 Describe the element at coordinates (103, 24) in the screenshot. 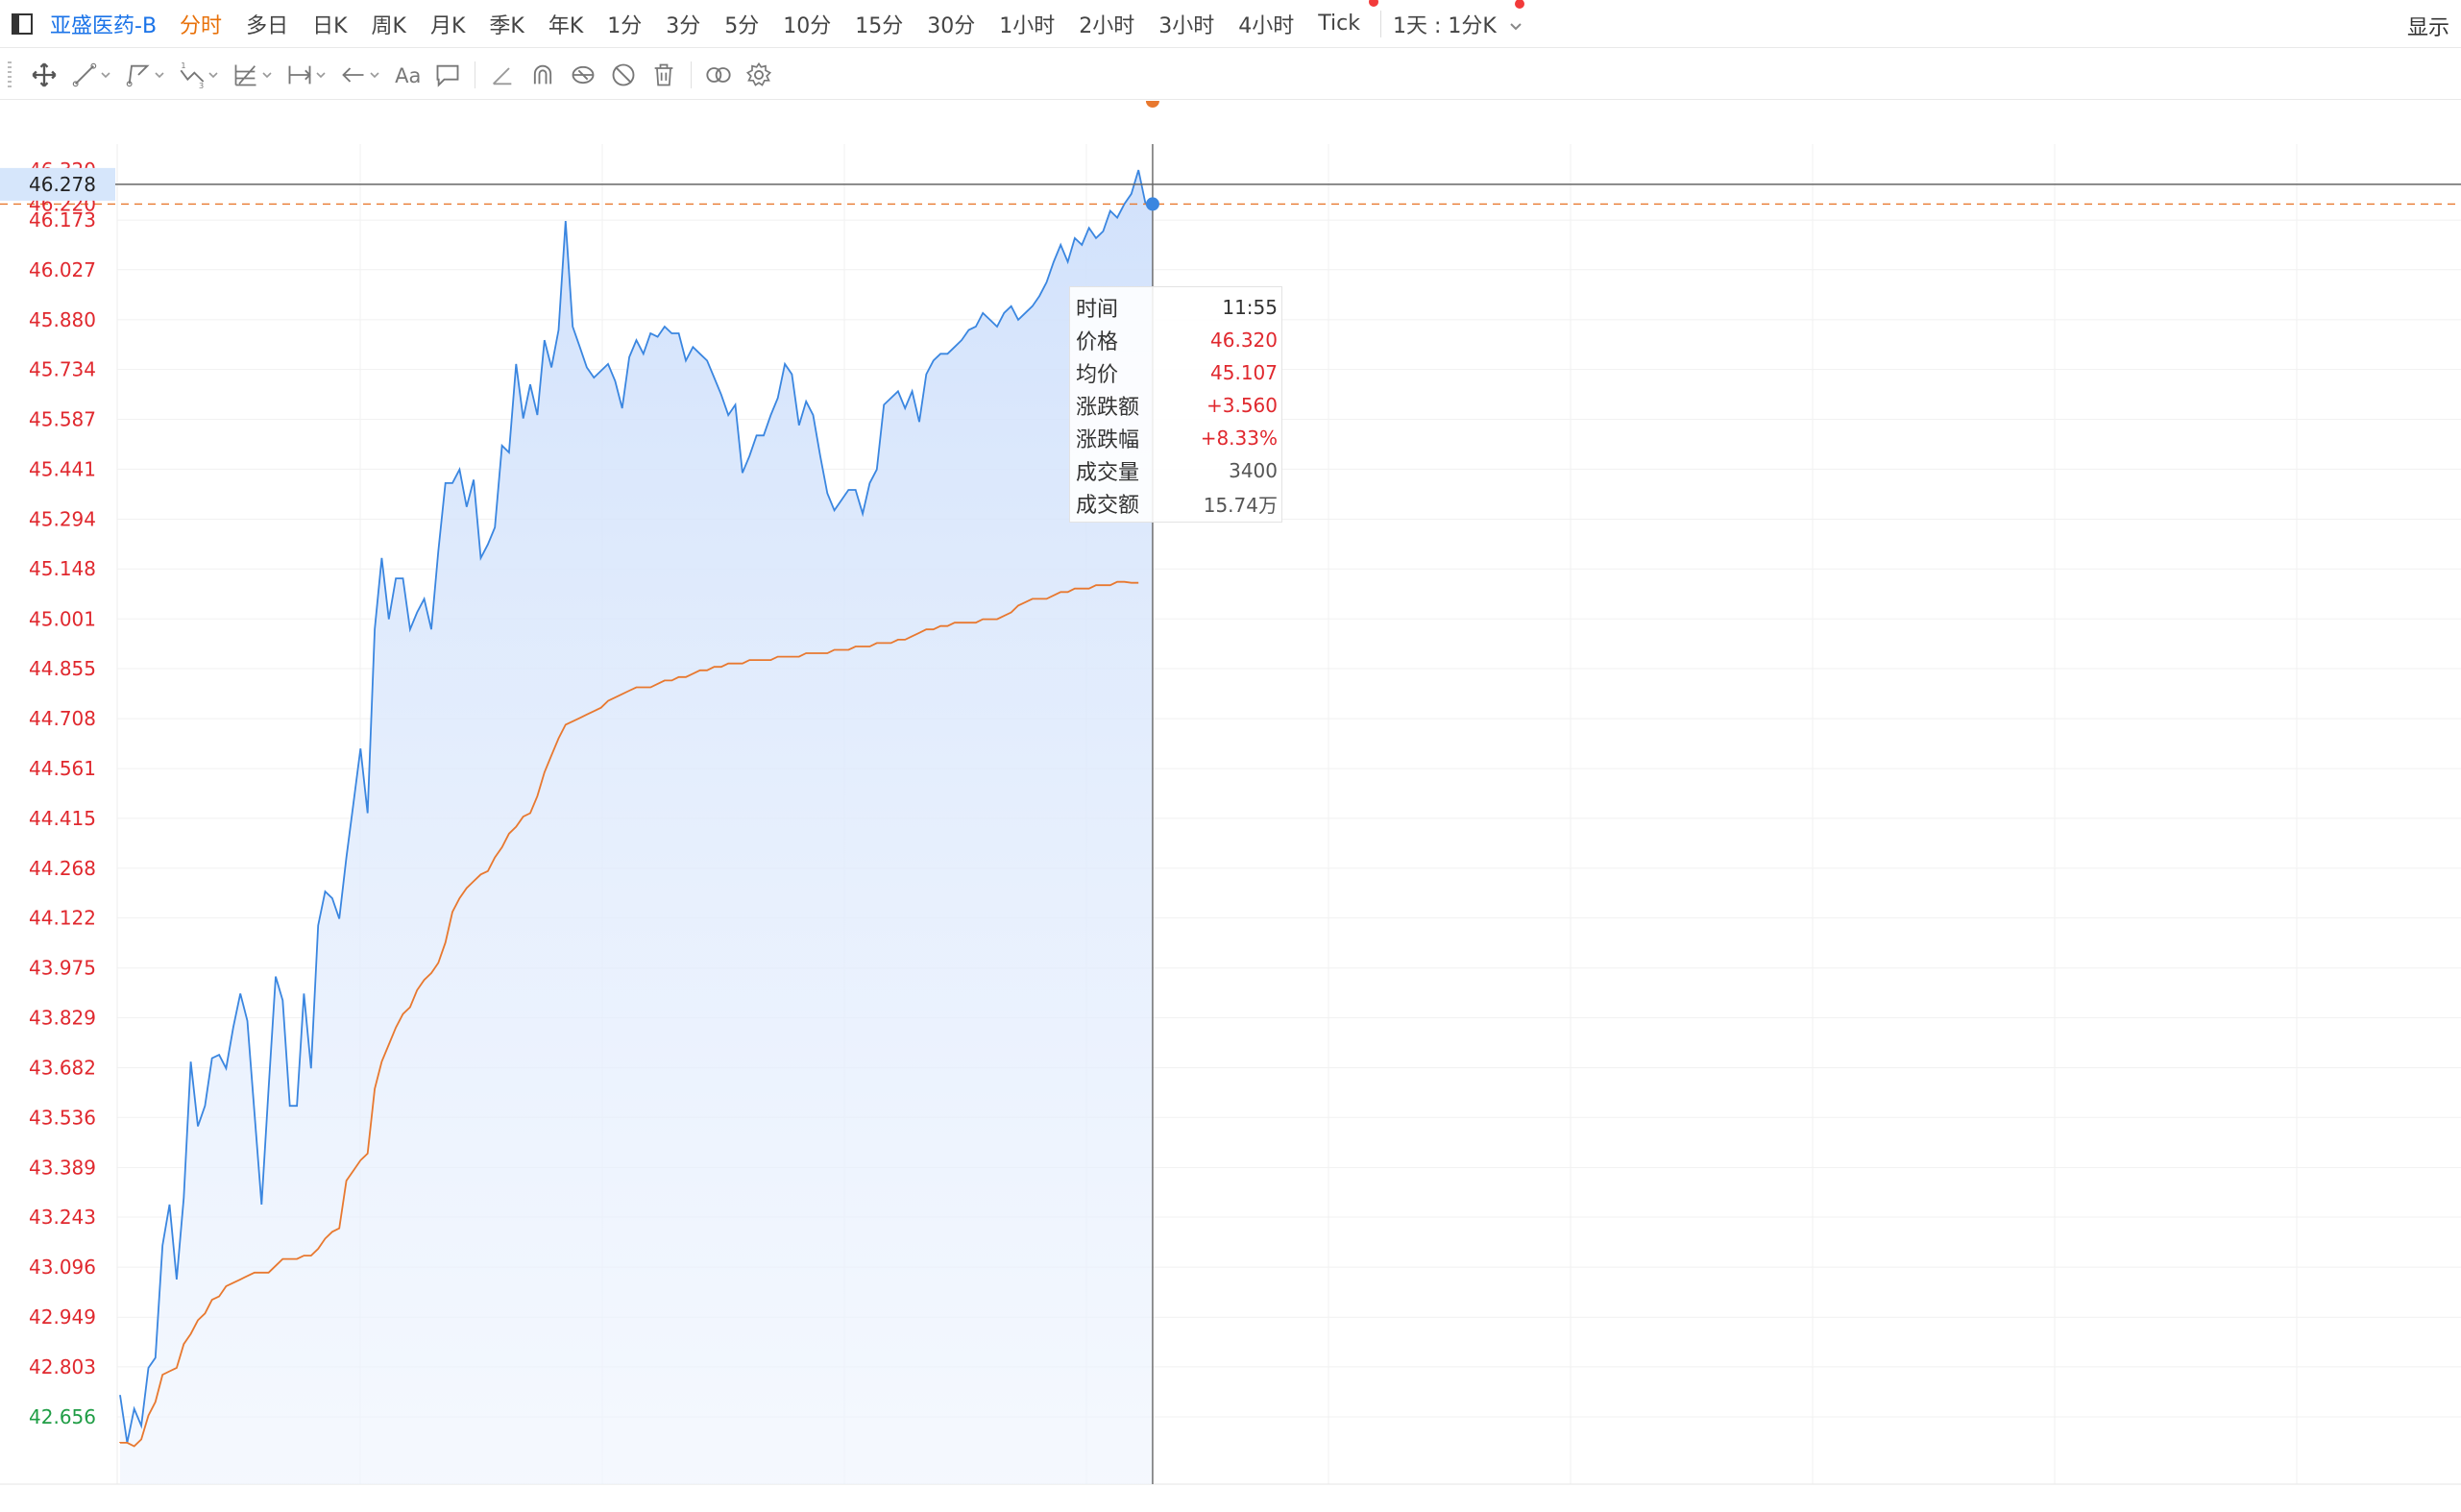

I see `stock-name: 亚盛医药-B` at that location.